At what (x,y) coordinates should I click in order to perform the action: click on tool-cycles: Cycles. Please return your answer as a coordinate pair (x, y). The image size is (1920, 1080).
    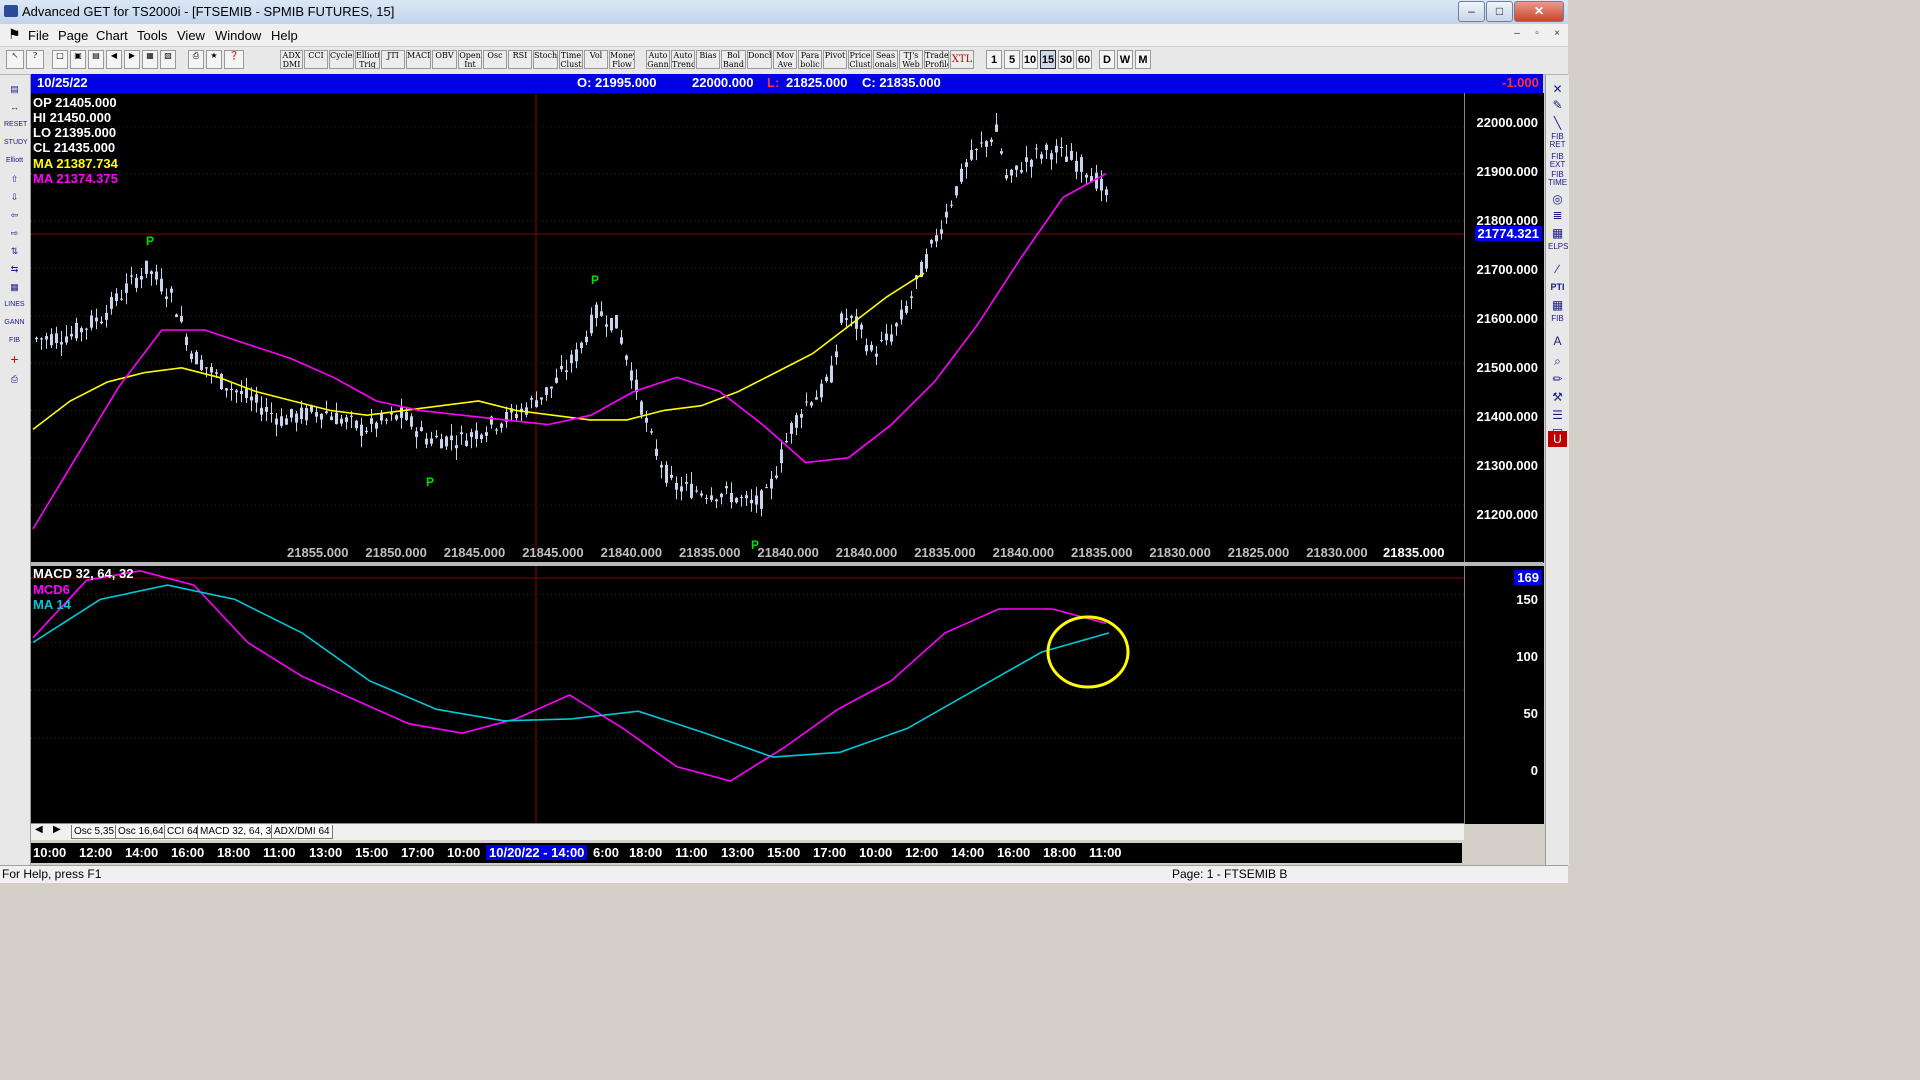
    Looking at the image, I should click on (341, 59).